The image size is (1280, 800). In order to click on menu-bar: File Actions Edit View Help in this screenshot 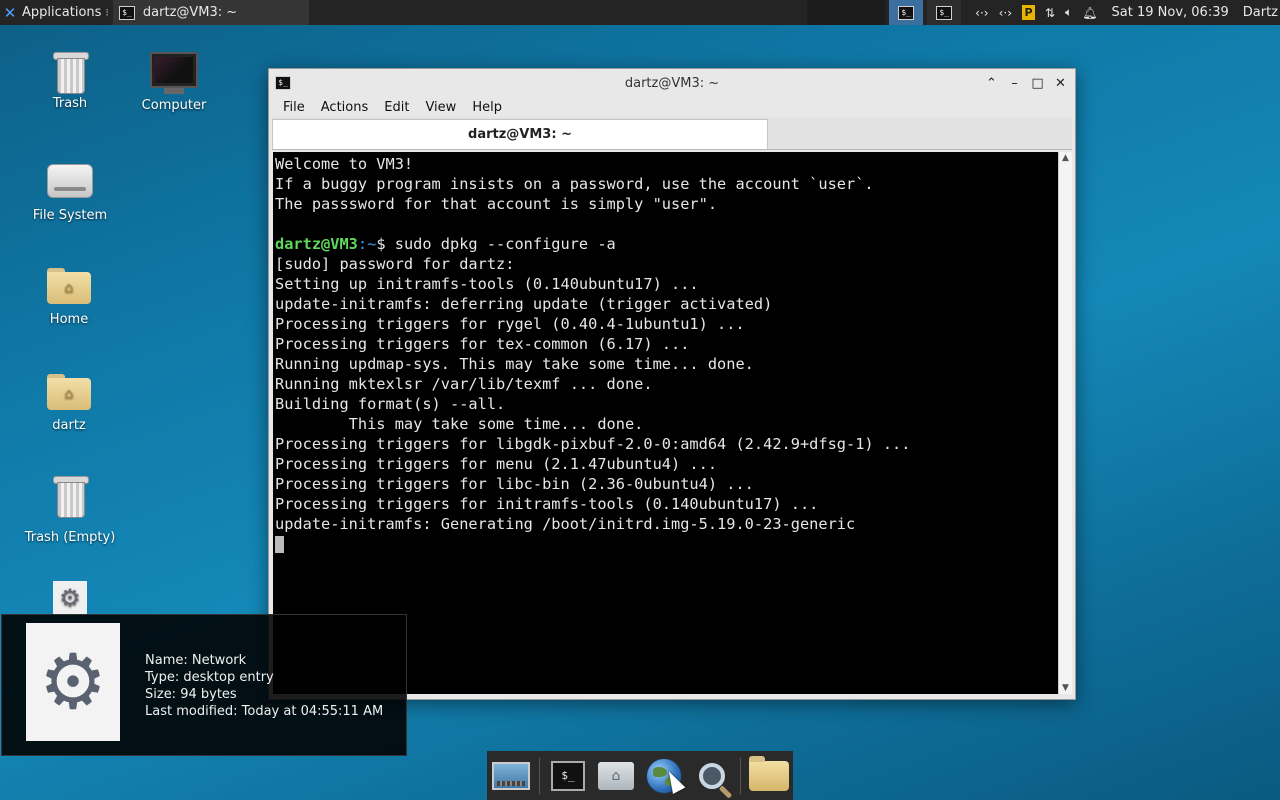, I will do `click(672, 107)`.